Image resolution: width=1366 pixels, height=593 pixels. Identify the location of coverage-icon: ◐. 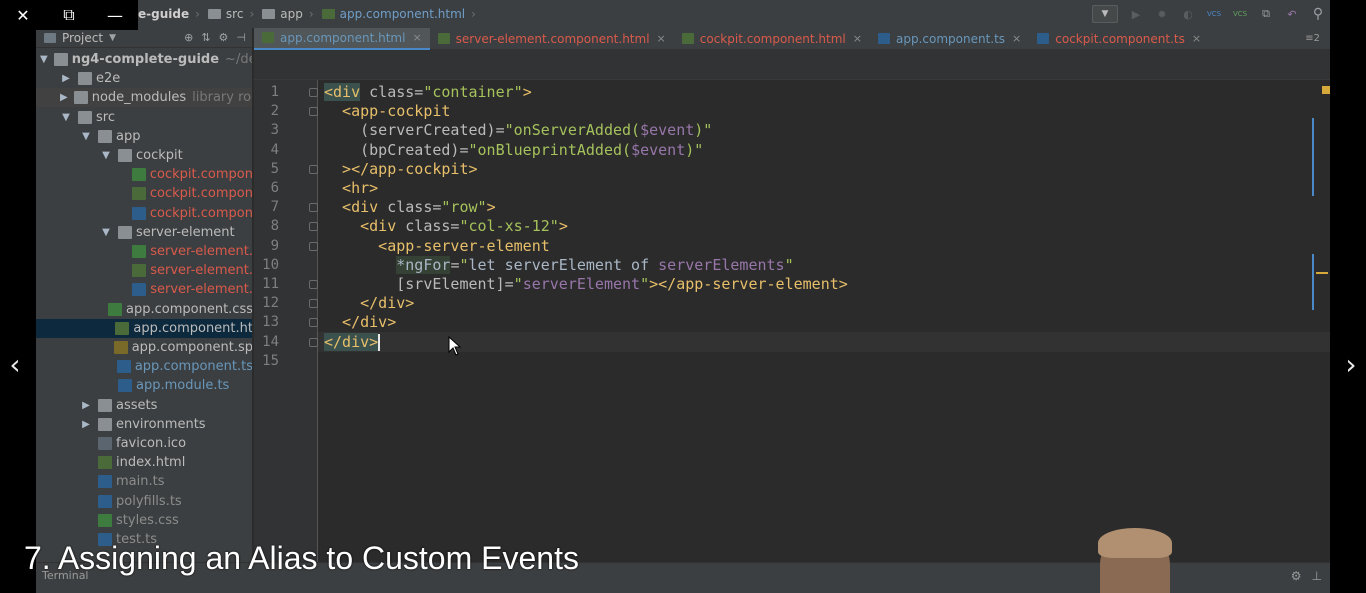
(1188, 14).